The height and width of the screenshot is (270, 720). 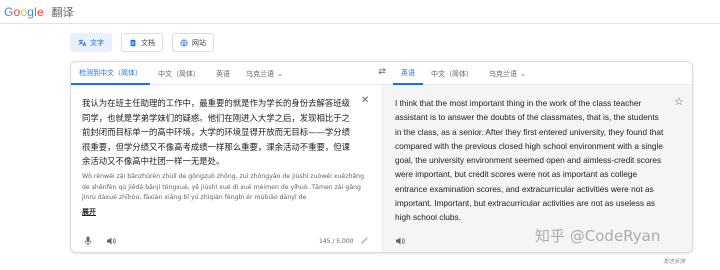 I want to click on microphone-icon, so click(x=88, y=242).